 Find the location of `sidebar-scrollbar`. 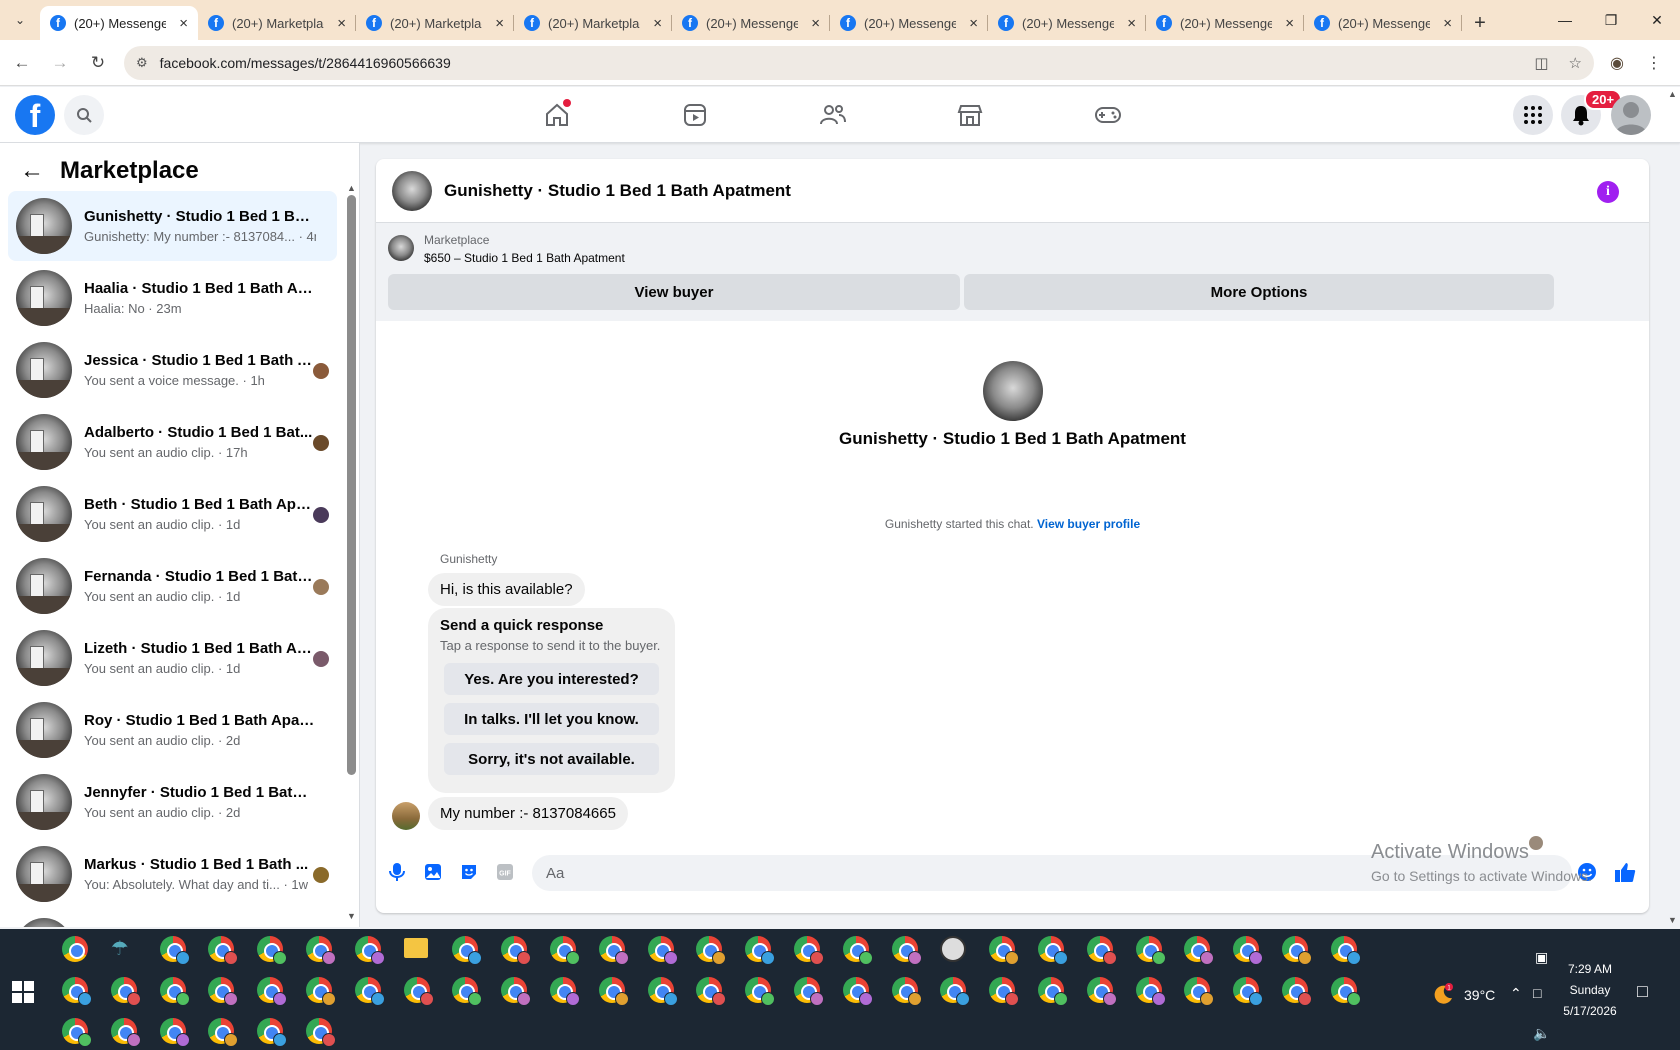

sidebar-scrollbar is located at coordinates (351, 485).